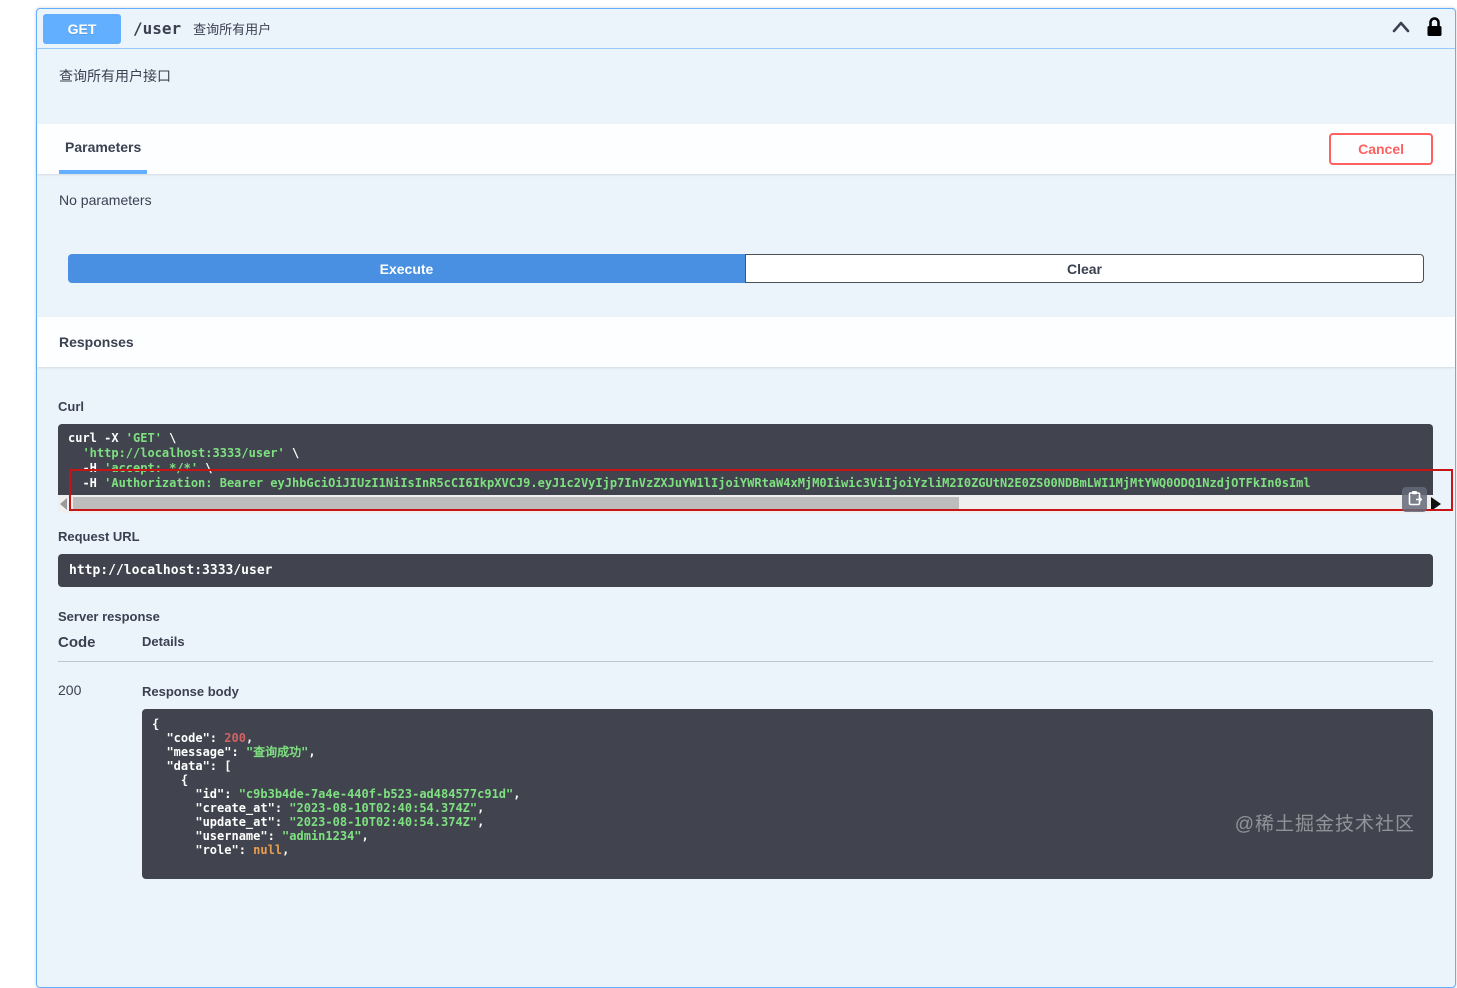 The width and height of the screenshot is (1457, 988). What do you see at coordinates (109, 616) in the screenshot?
I see `server-response-label: Server response` at bounding box center [109, 616].